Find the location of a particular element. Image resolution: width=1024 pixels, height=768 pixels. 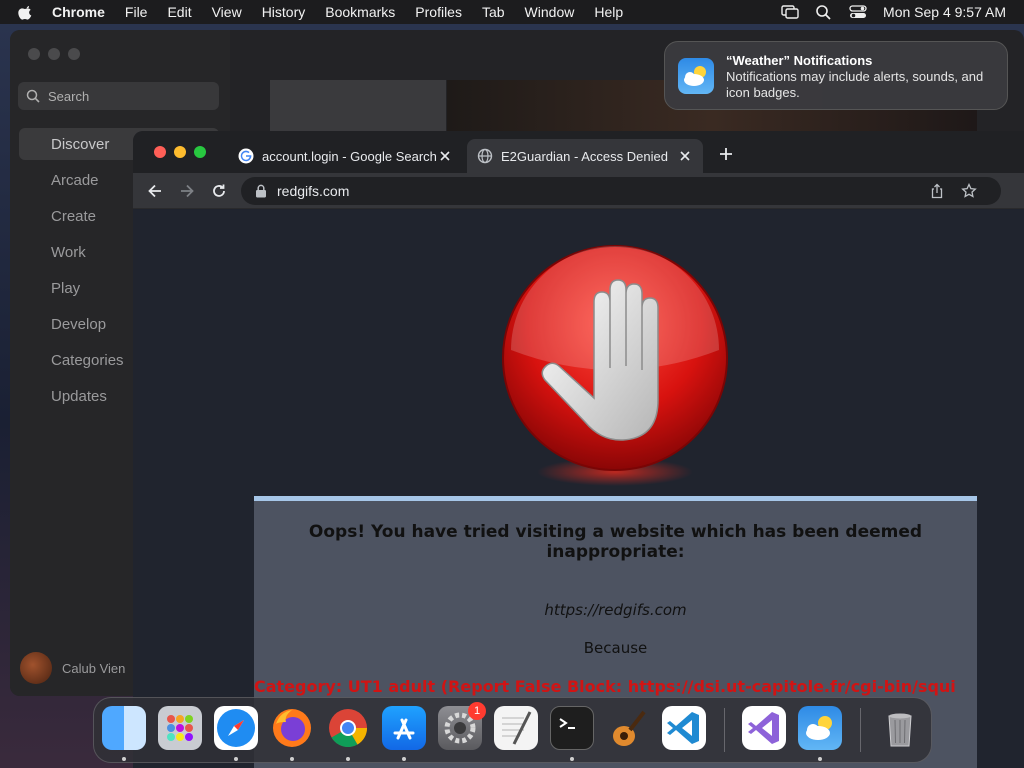

menu-tab: Tab is located at coordinates (493, 12).